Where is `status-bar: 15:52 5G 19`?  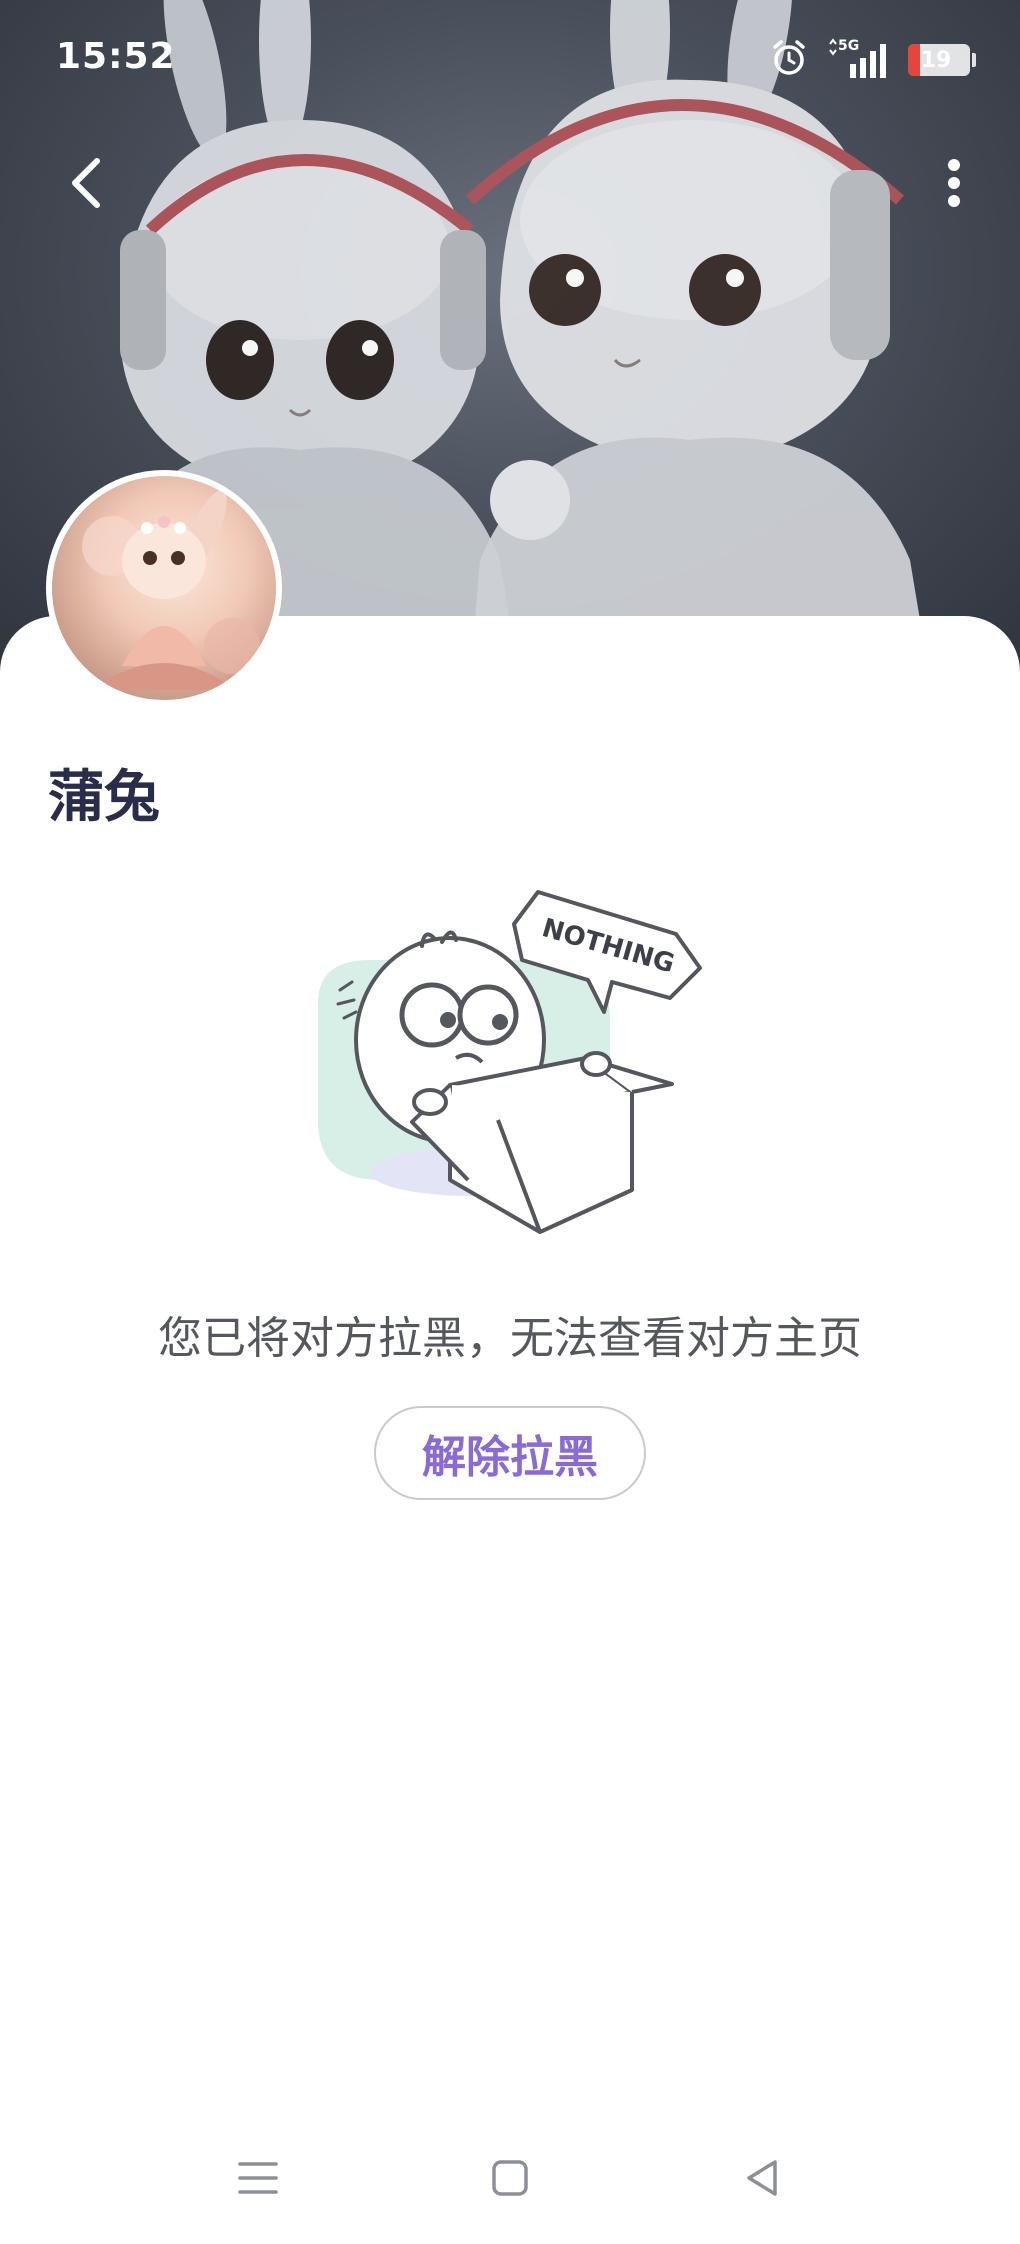
status-bar: 15:52 5G 19 is located at coordinates (510, 60).